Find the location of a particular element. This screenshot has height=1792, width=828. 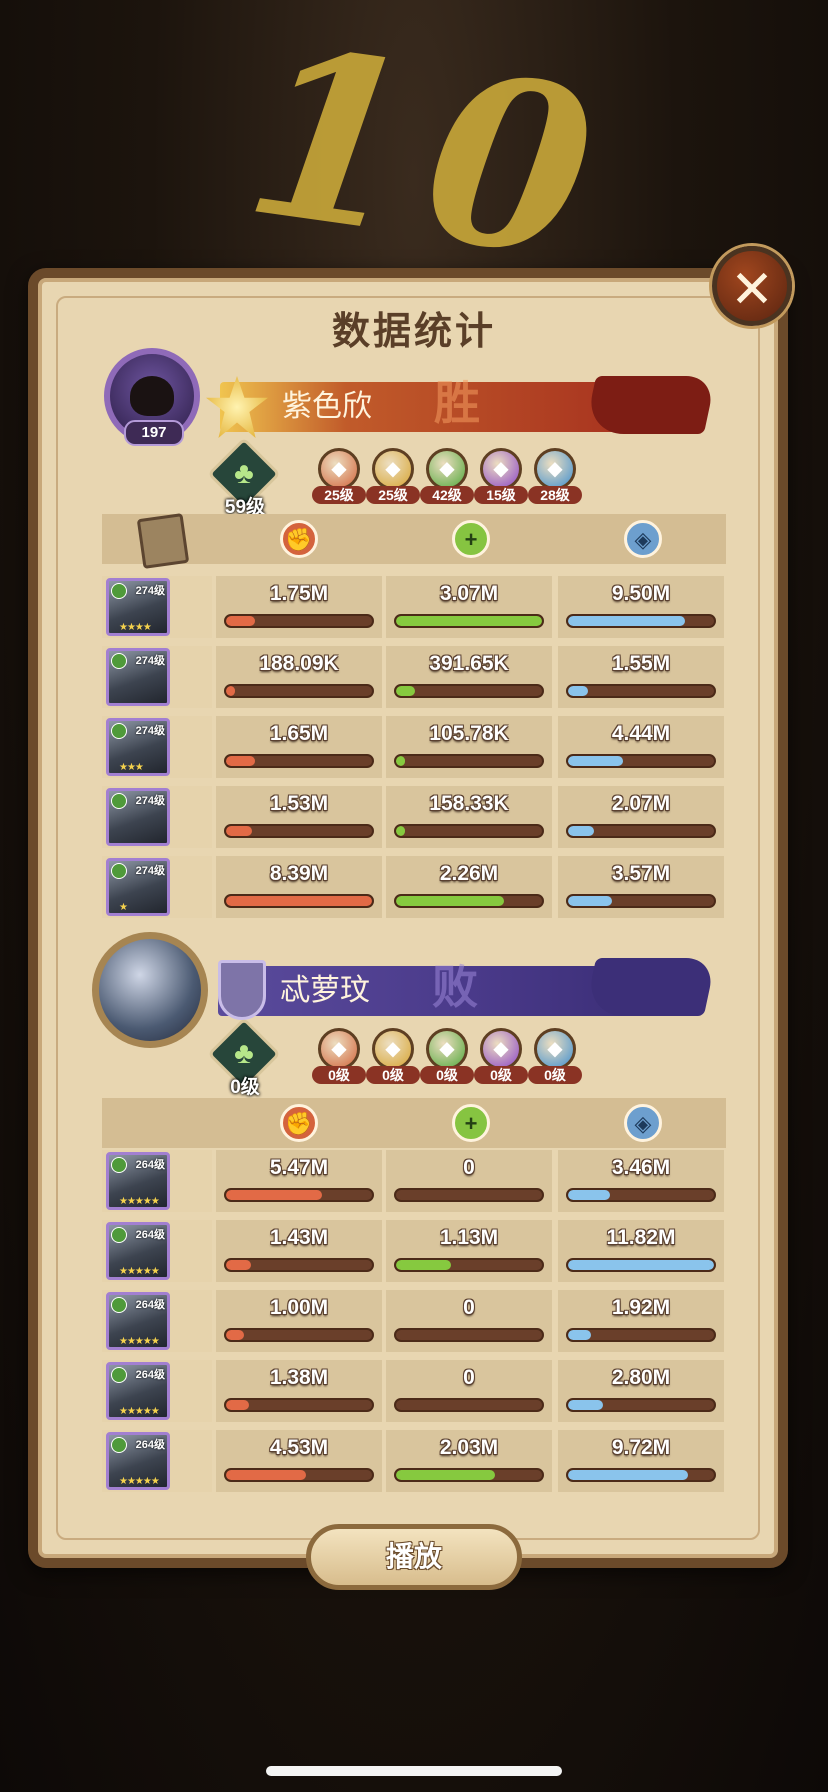

tank-value: 3.46M is located at coordinates (641, 1167).